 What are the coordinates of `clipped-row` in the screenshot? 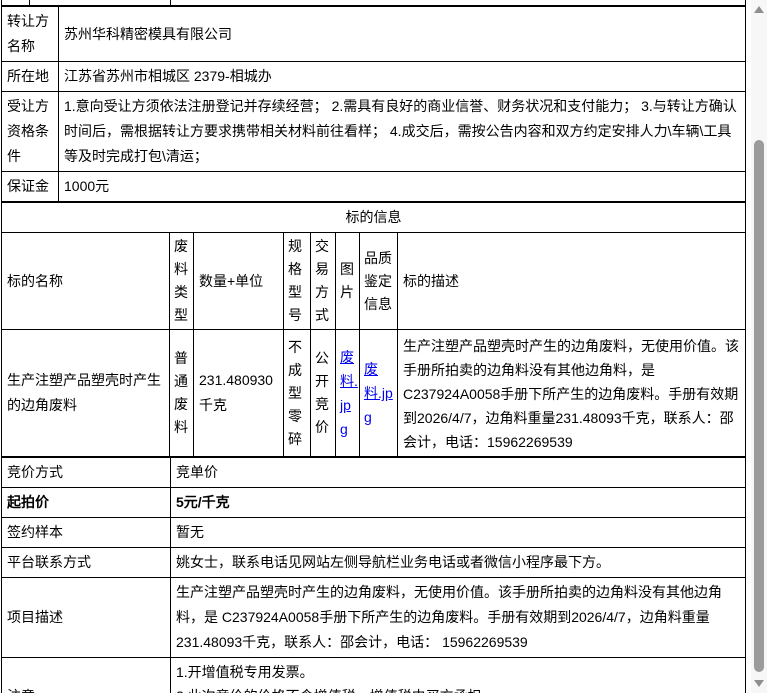 It's located at (373, 3).